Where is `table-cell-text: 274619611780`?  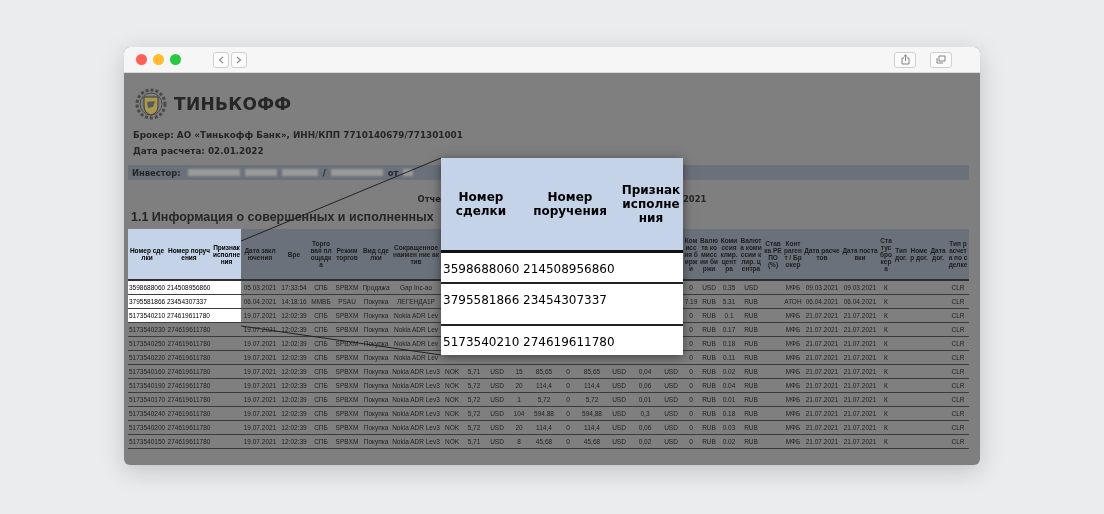
table-cell-text: 274619611780 is located at coordinates (569, 341).